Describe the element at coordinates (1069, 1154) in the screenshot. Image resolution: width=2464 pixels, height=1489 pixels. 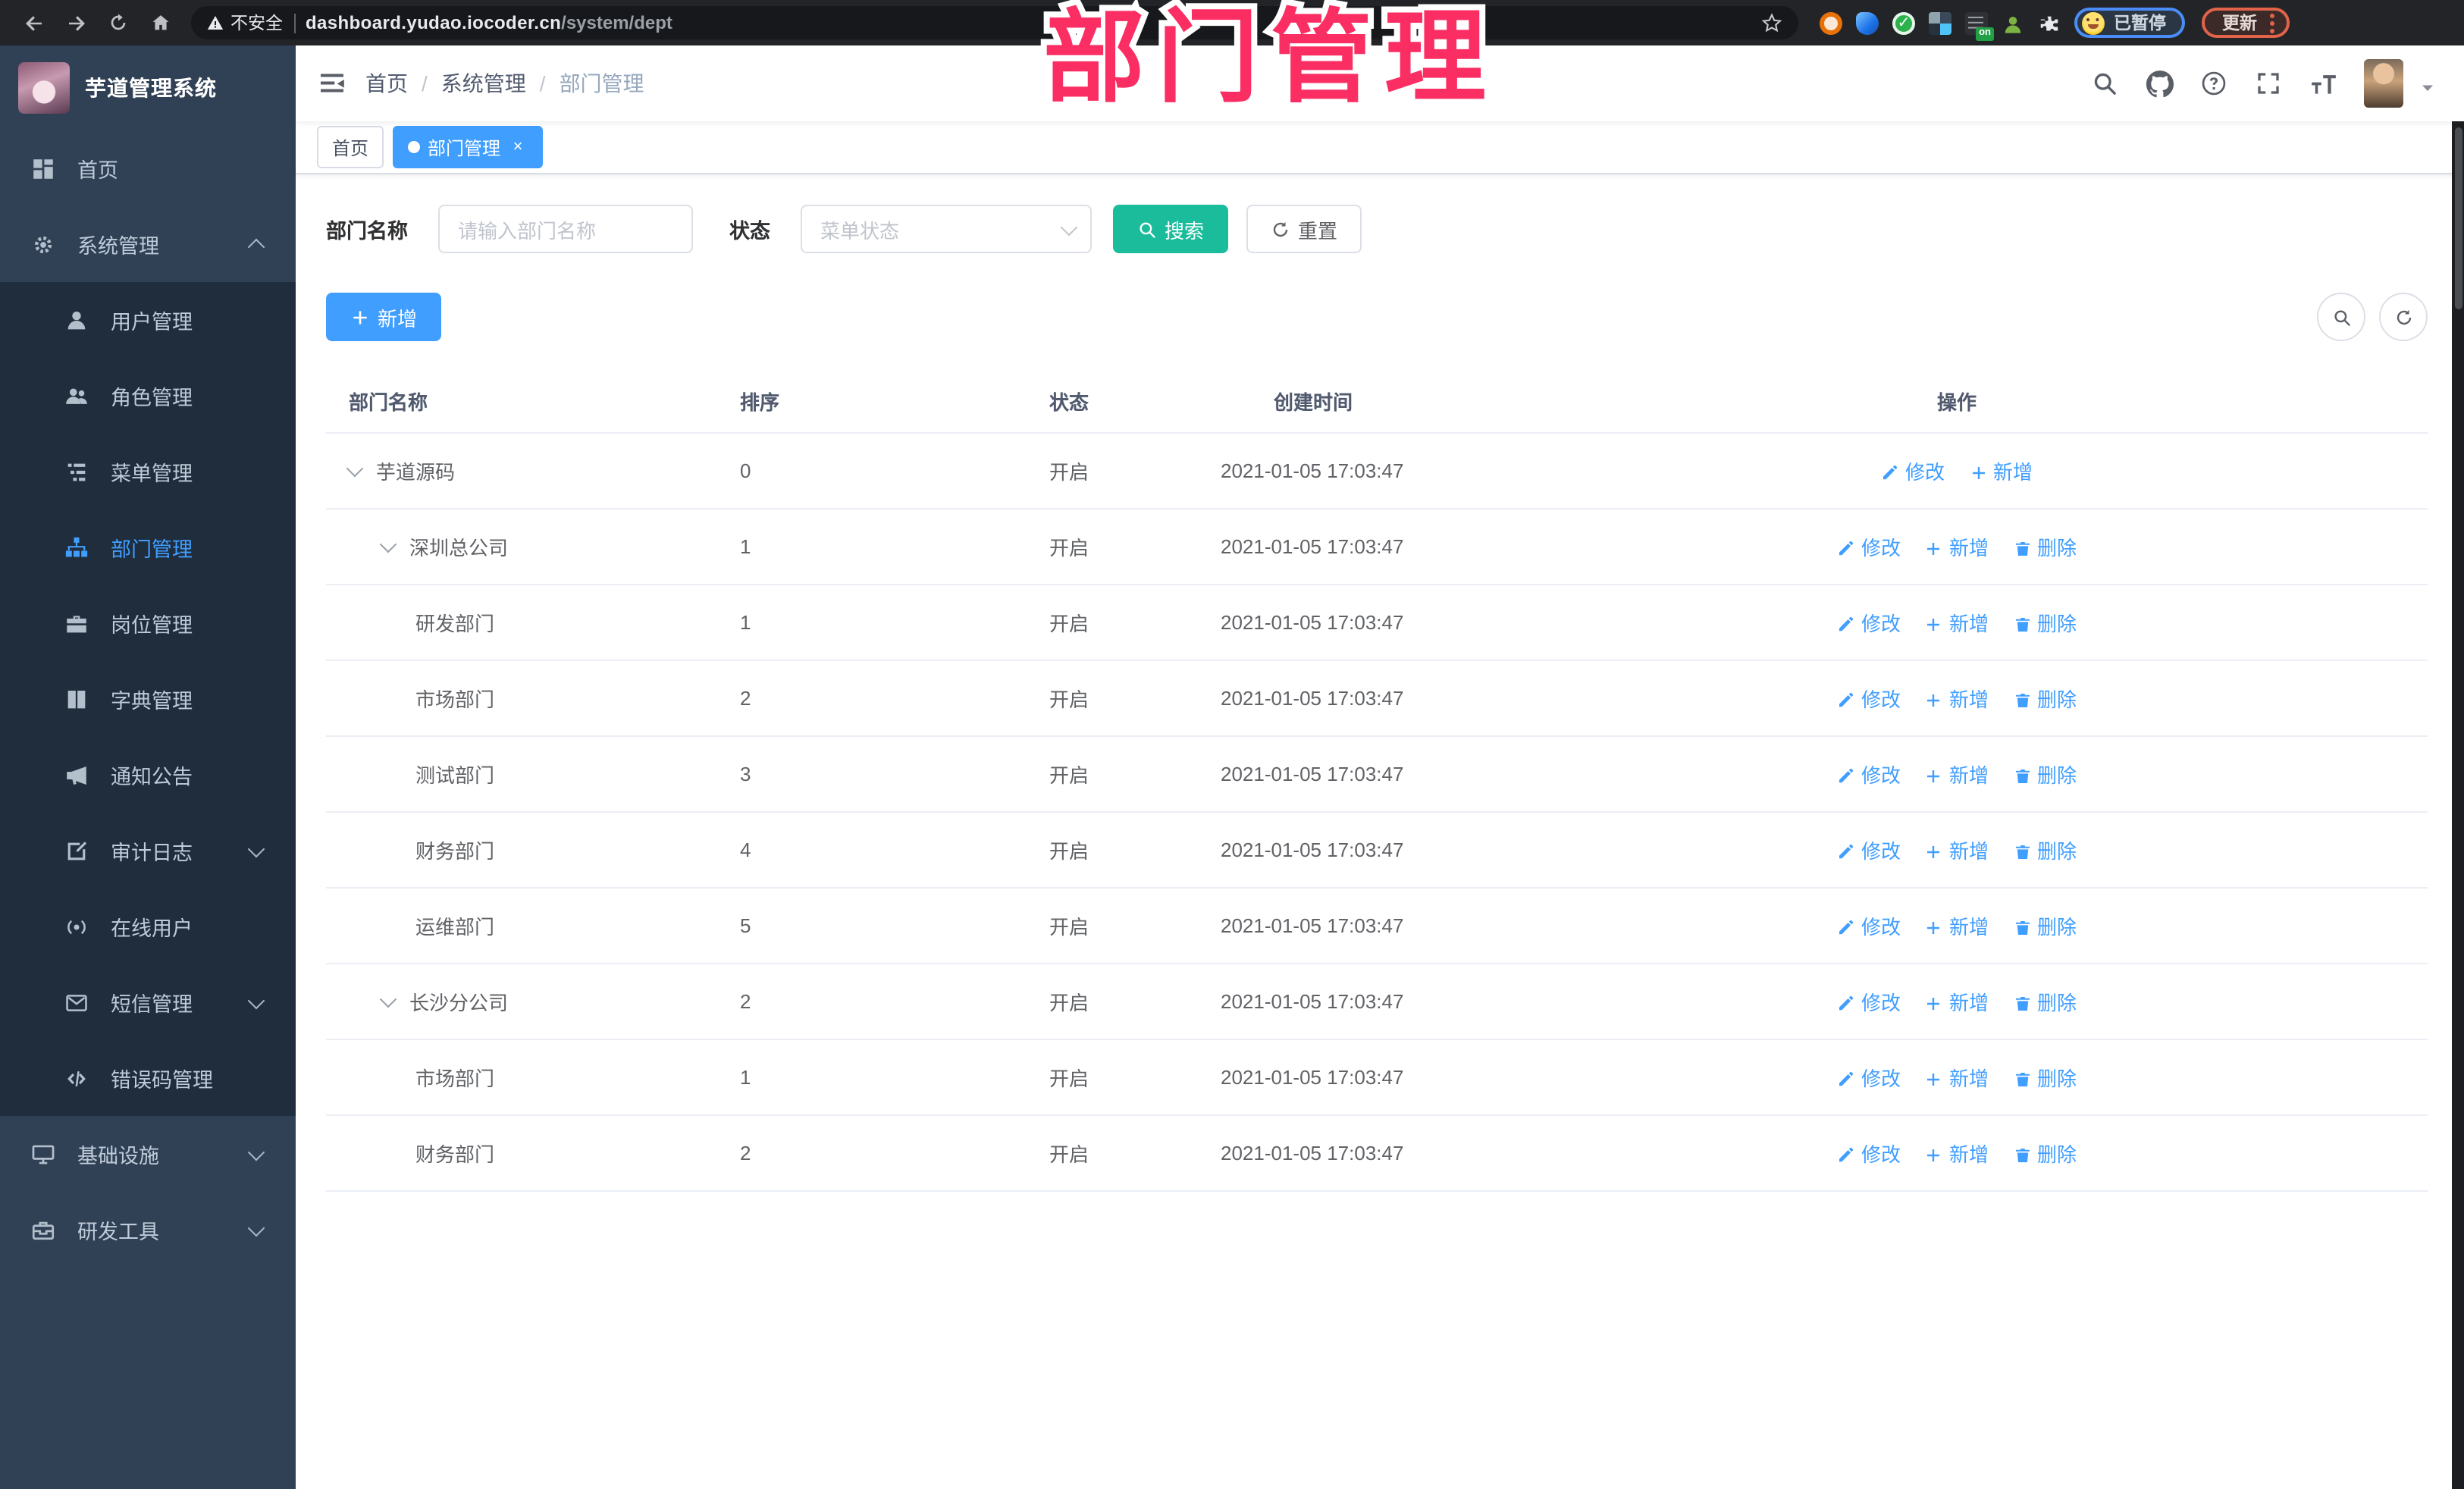
I see `status-cell: 开启` at that location.